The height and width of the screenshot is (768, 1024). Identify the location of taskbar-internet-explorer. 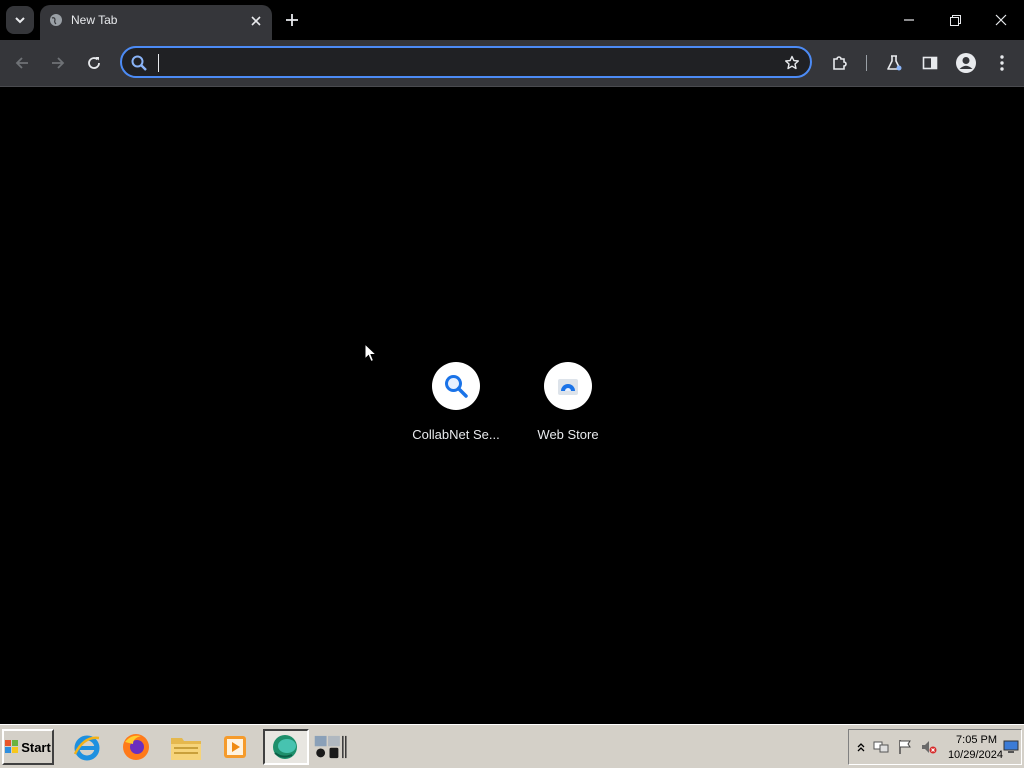
(87, 747).